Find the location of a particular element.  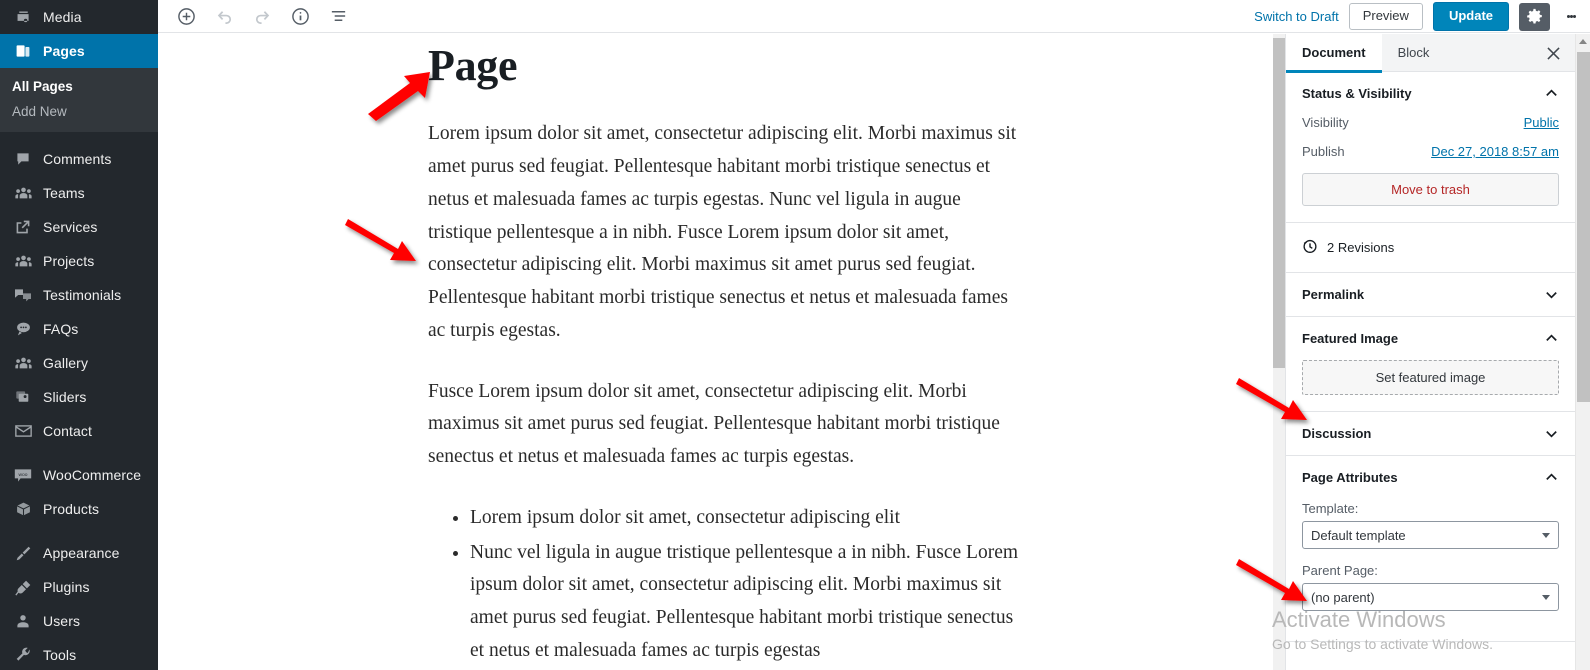

sidebar-item-testimonials: Testimonials is located at coordinates (79, 295).